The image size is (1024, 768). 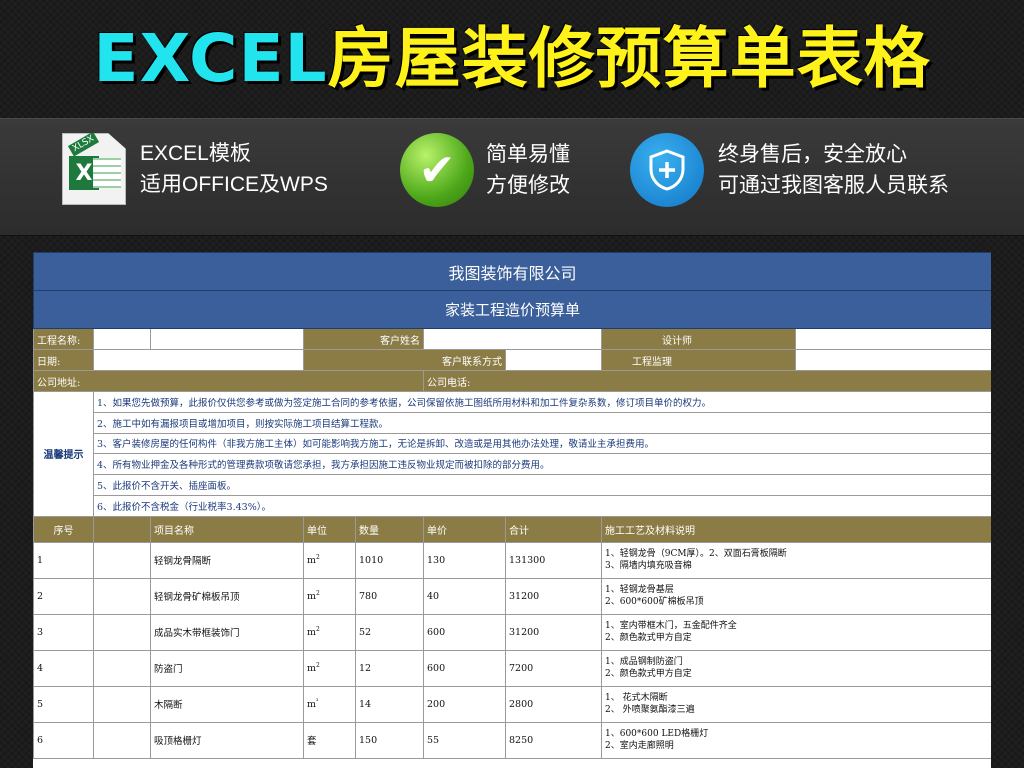 I want to click on cell-qty: 52, so click(x=389, y=632).